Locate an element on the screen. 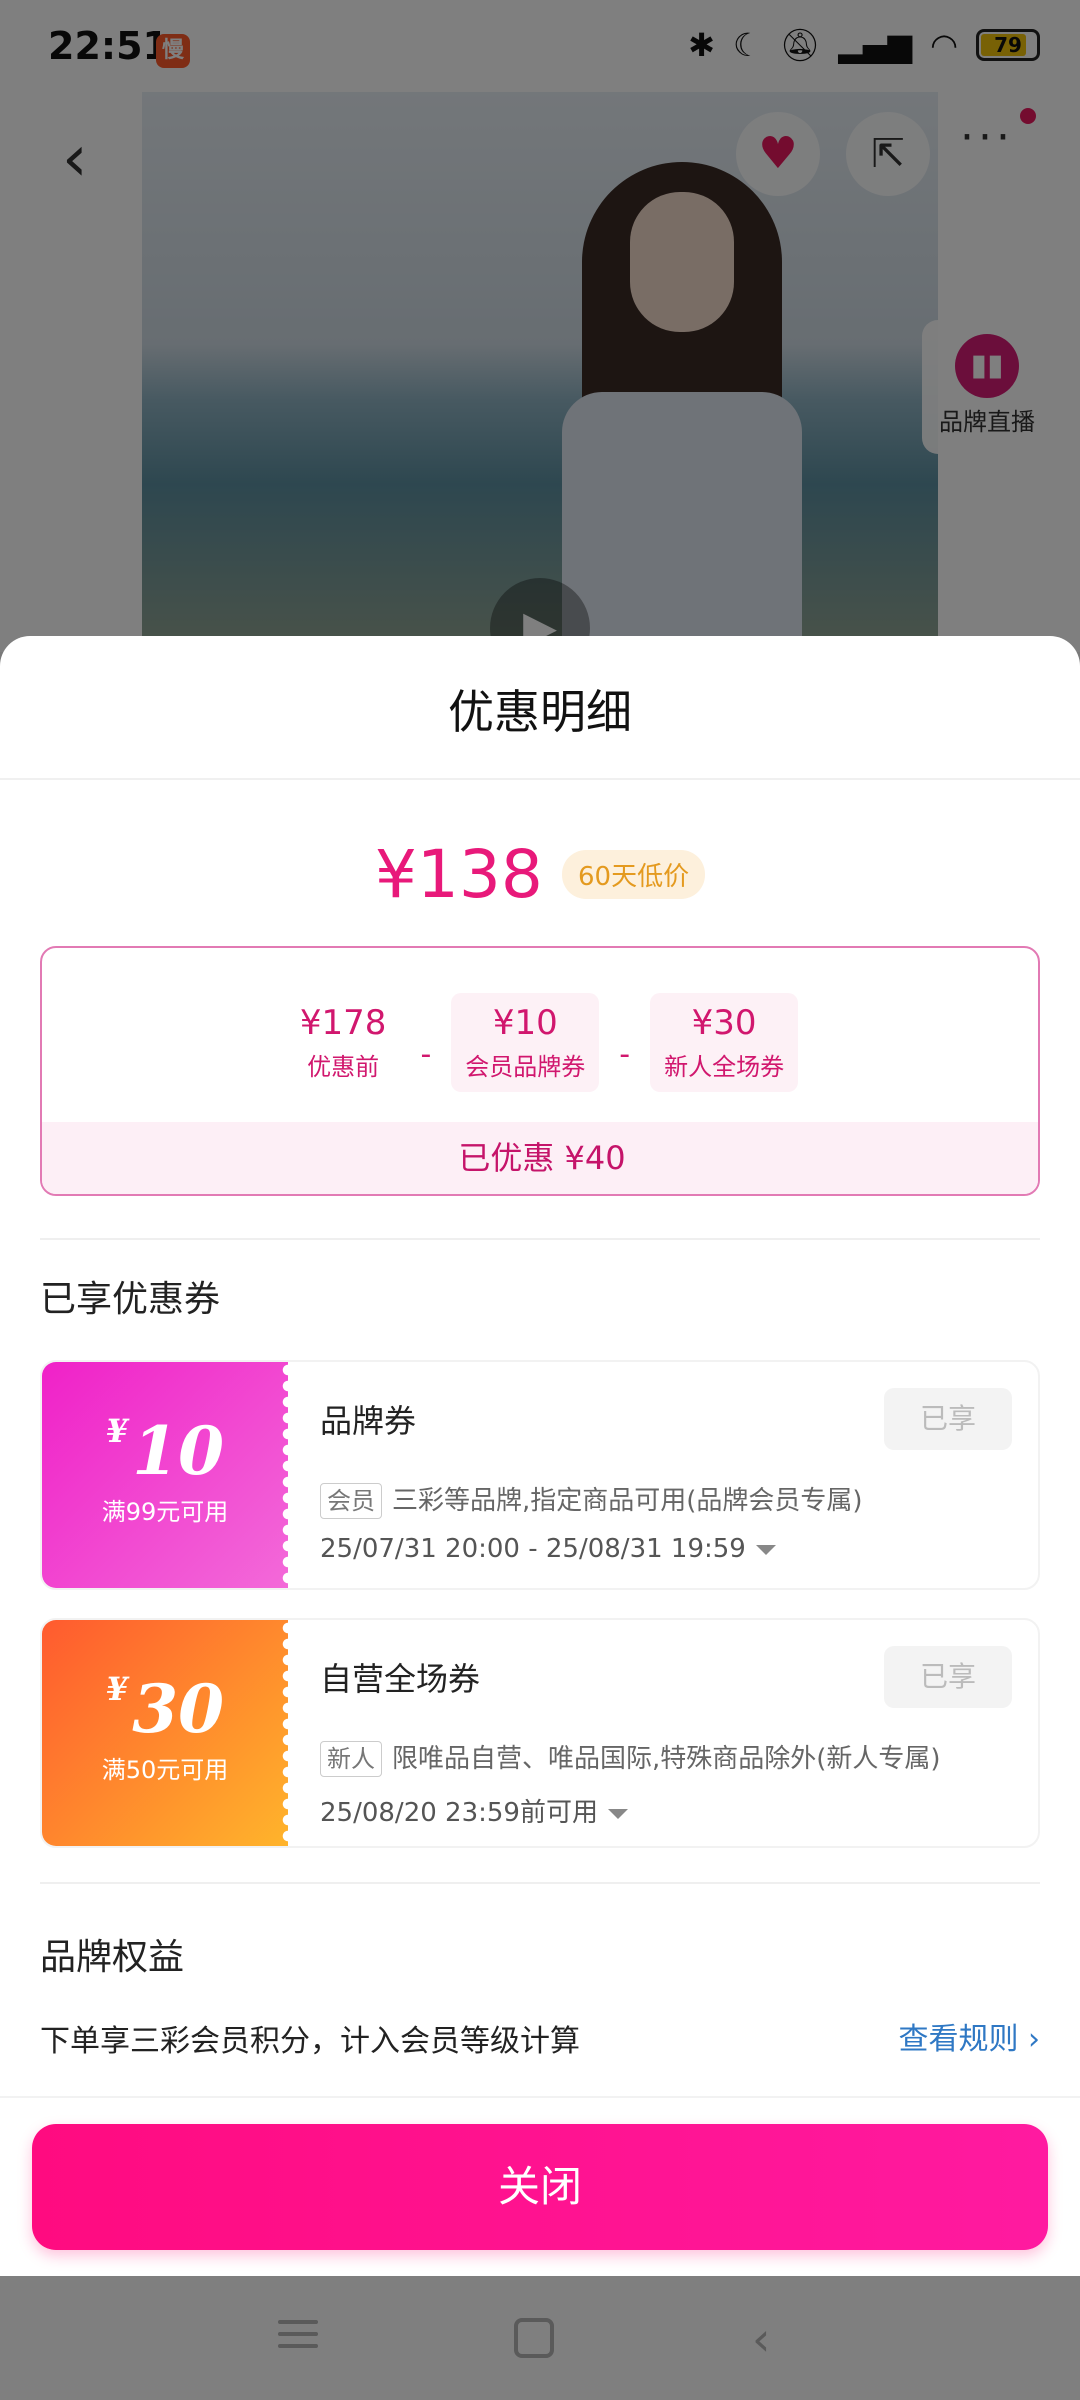 The height and width of the screenshot is (2400, 1080). view-rules-link: 查看规则 › is located at coordinates (969, 2036).